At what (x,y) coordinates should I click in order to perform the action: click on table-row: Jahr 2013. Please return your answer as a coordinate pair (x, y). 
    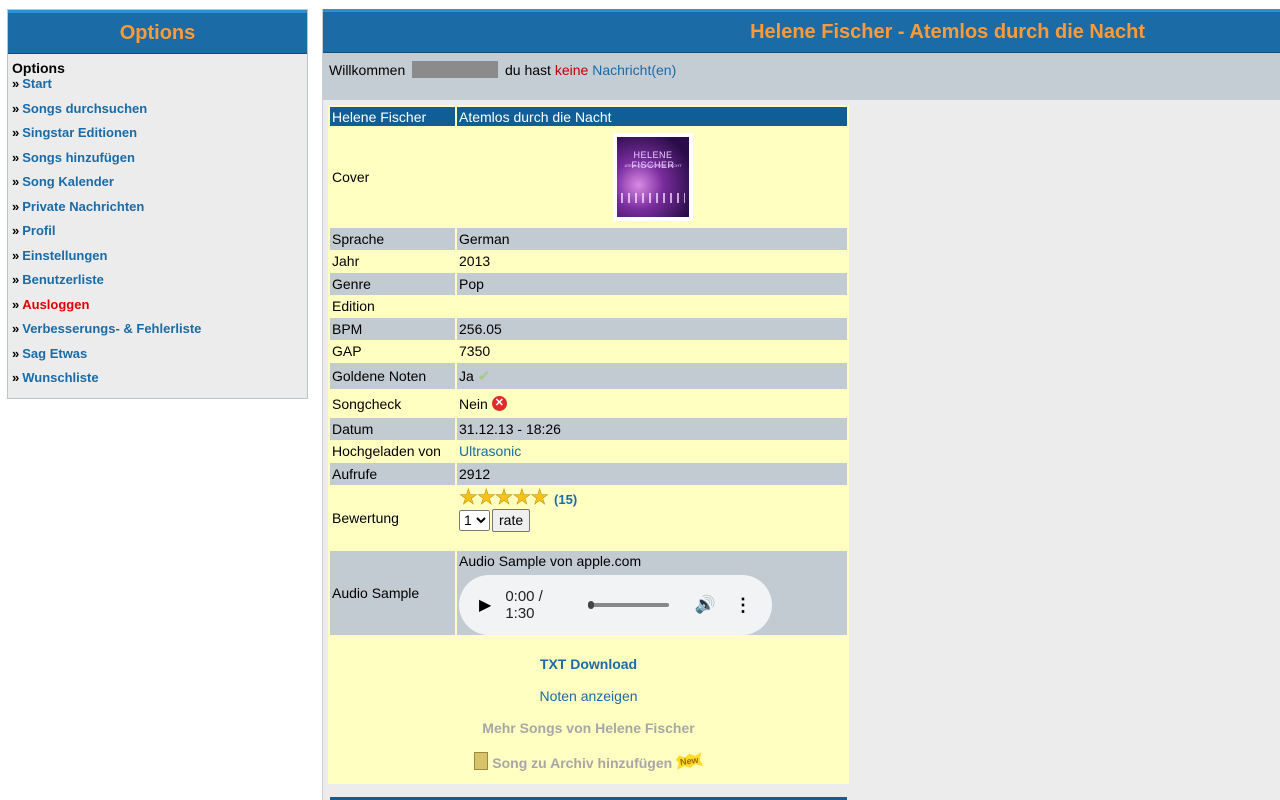
    Looking at the image, I should click on (588, 262).